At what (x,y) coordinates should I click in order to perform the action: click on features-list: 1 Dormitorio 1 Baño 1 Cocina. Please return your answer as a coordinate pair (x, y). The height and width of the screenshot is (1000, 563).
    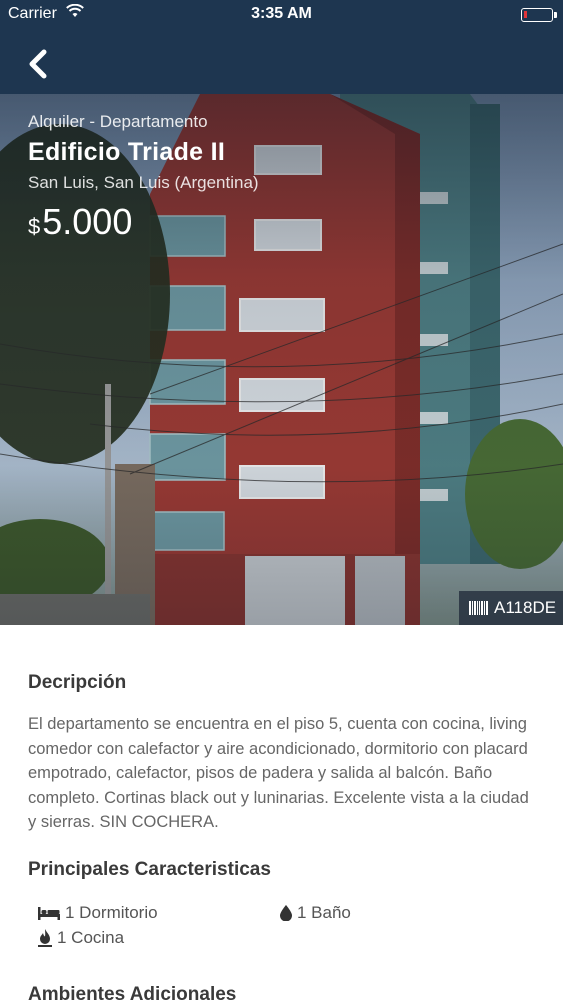
    Looking at the image, I should click on (283, 933).